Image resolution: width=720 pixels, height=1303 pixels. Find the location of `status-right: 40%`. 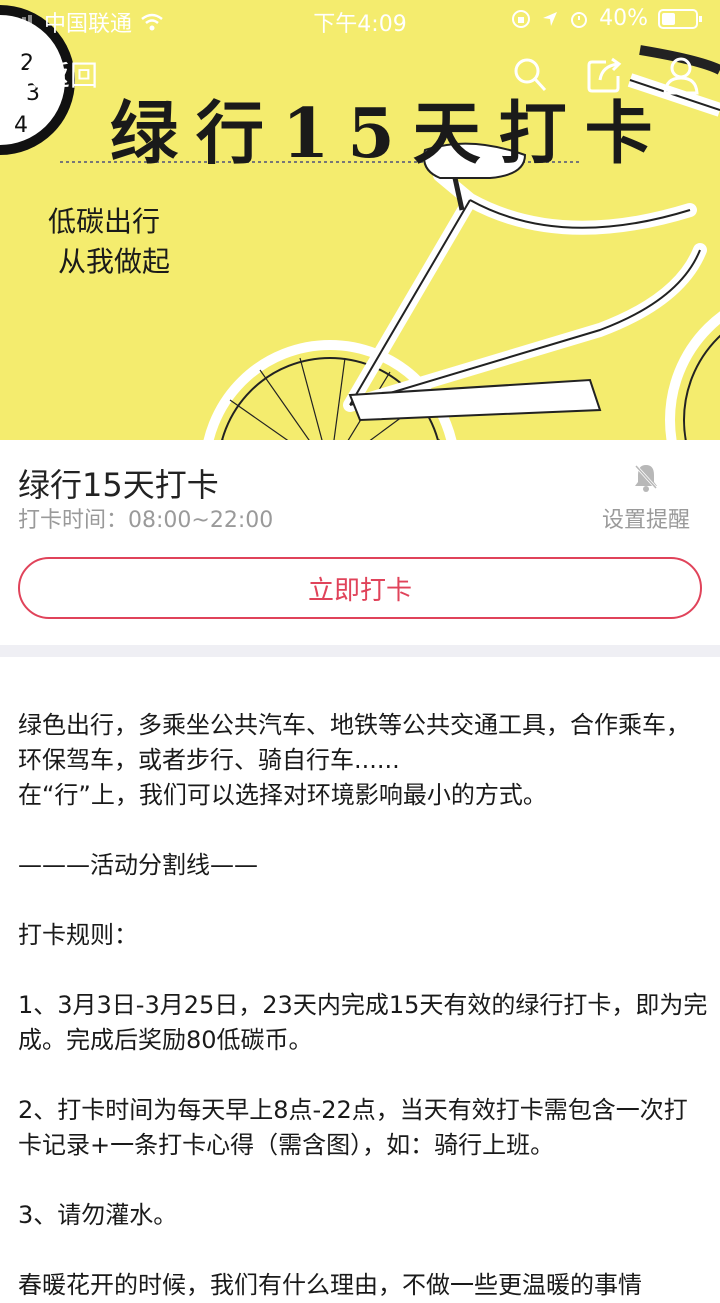

status-right: 40% is located at coordinates (607, 18).